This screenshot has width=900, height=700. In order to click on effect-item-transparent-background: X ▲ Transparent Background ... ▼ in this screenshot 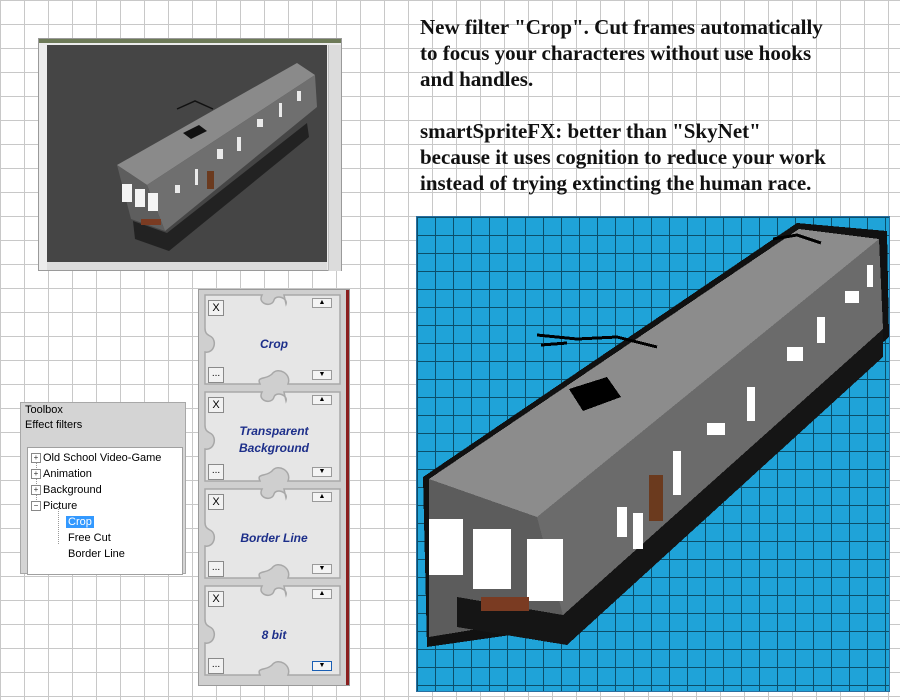, I will do `click(273, 436)`.